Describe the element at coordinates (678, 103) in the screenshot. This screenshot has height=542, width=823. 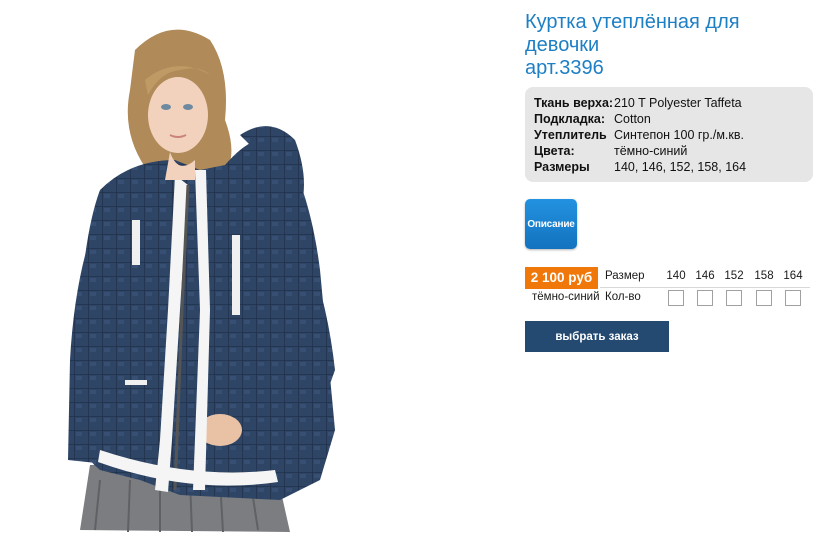
I see `spec-value: 210 T Polyester Taffeta` at that location.